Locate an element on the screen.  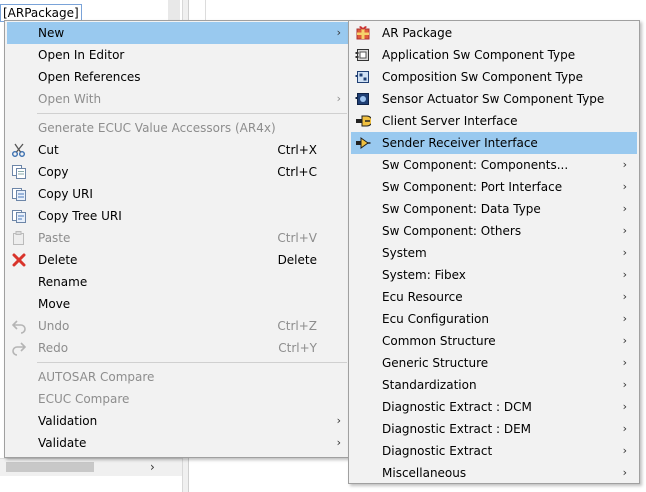
menu-item-copy-tree-uri: Copy Tree URI is located at coordinates (178, 216).